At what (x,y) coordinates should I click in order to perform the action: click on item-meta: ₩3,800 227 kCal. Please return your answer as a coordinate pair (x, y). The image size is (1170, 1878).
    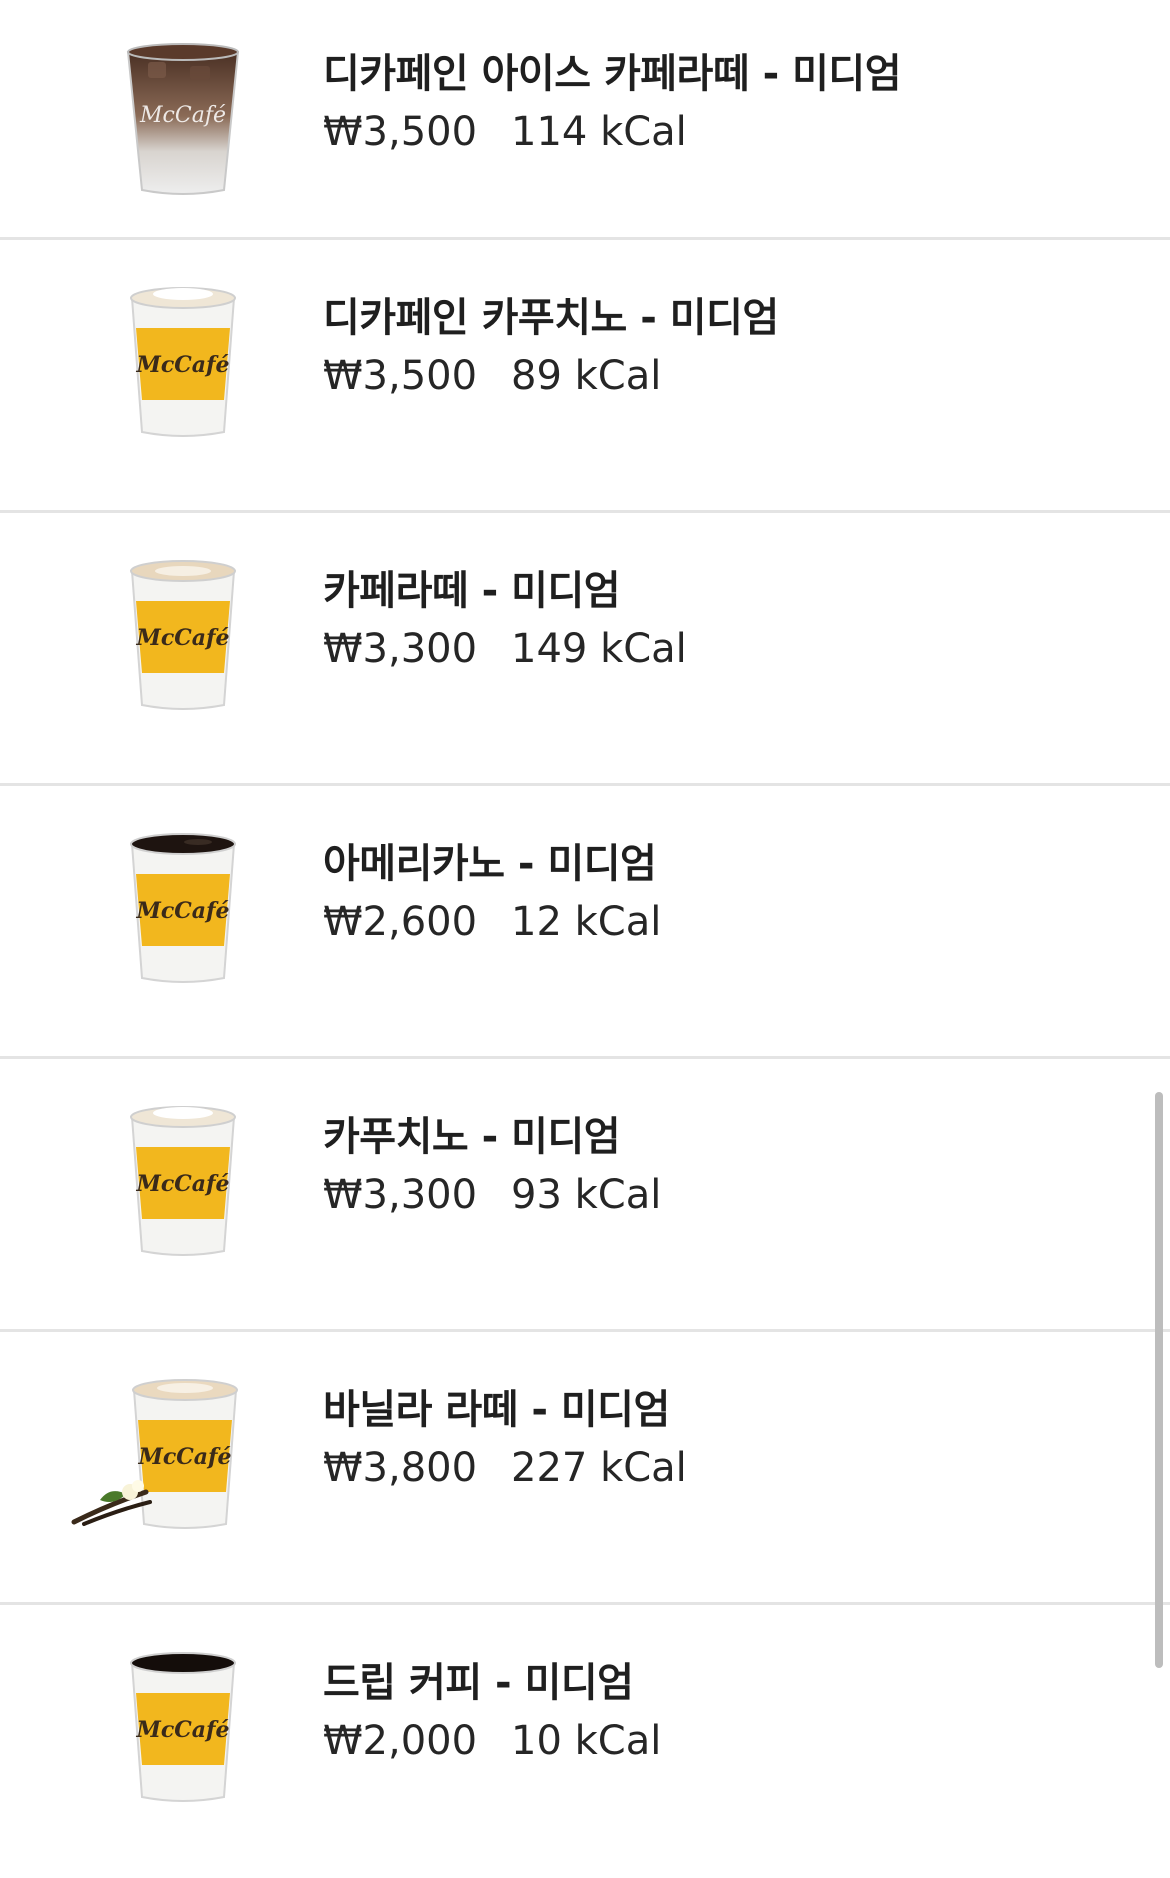
    Looking at the image, I should click on (505, 1468).